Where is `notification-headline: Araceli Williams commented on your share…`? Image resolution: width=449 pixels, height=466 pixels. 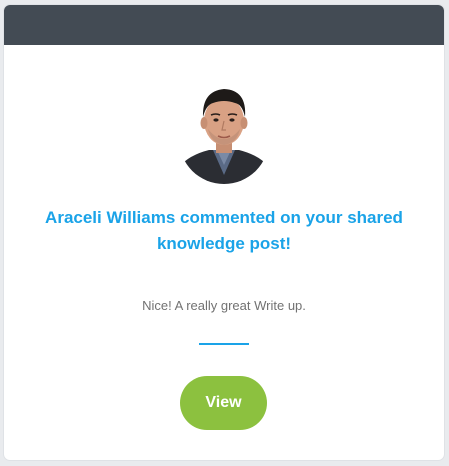
notification-headline: Araceli Williams commented on your share… is located at coordinates (224, 230).